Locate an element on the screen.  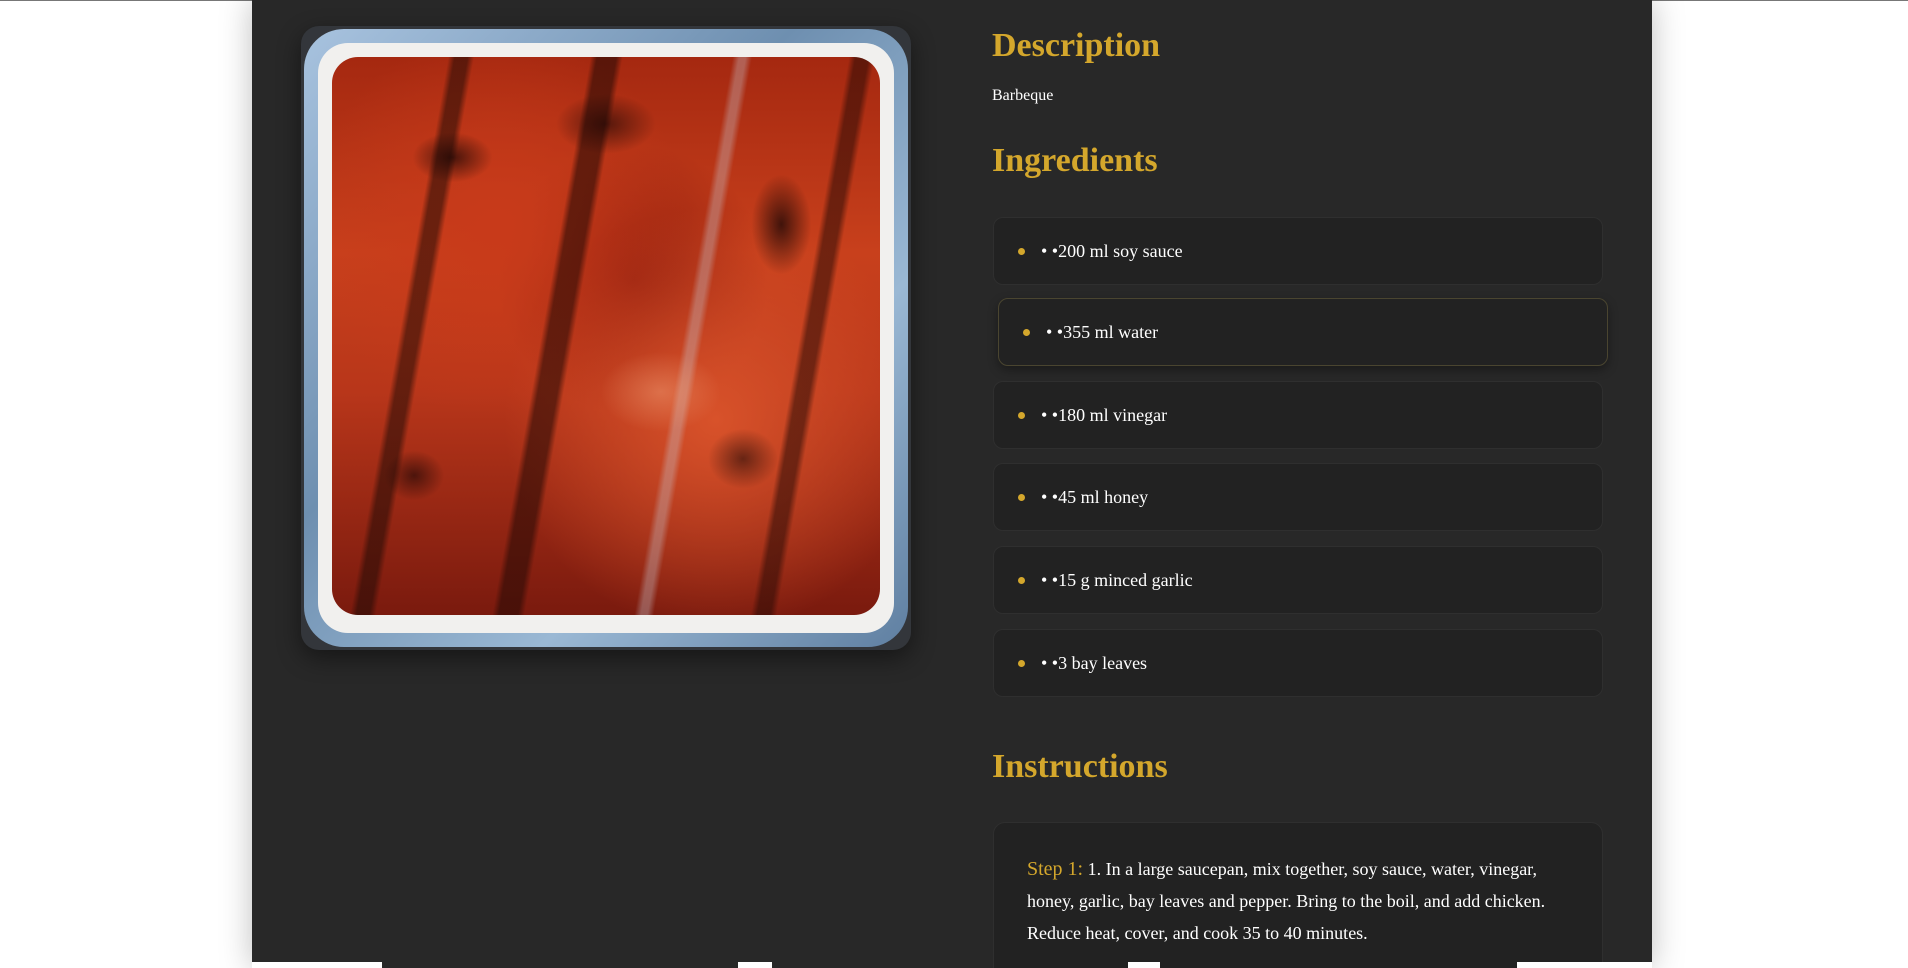
ingredient-label: • •200 ml soy sauce is located at coordinates (1112, 250).